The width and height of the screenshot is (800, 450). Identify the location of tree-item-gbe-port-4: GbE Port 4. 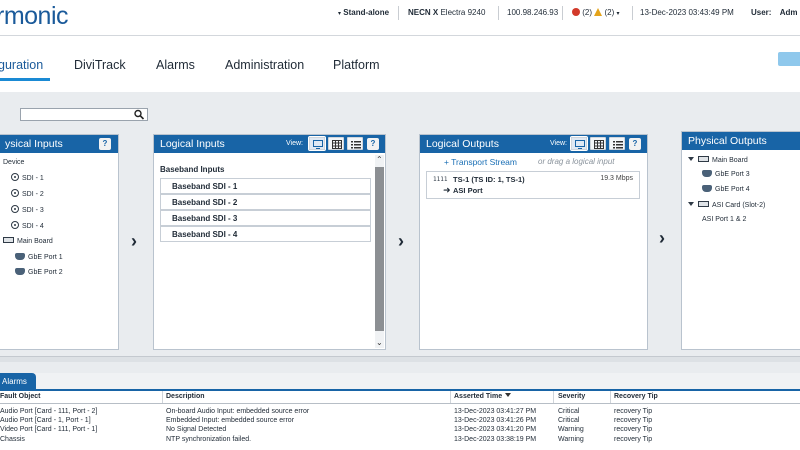
(726, 189).